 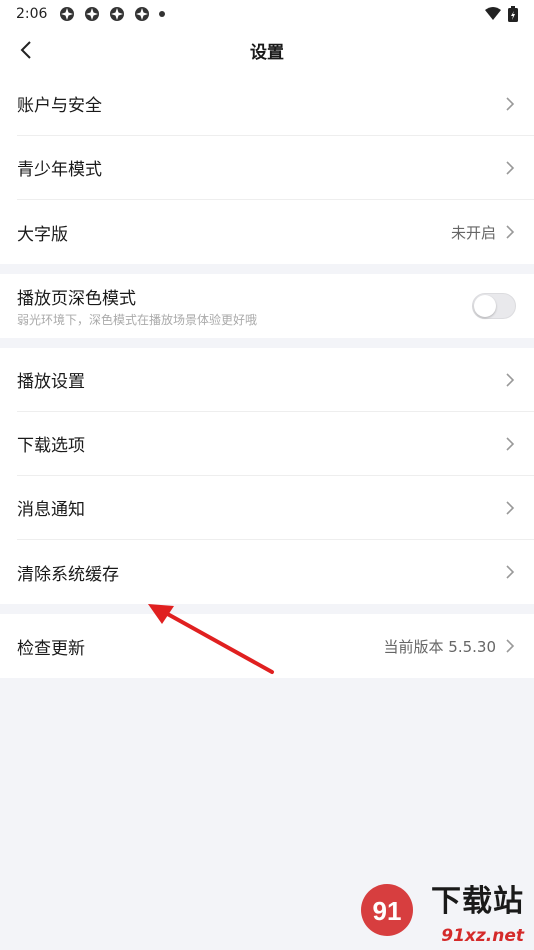 What do you see at coordinates (68, 574) in the screenshot?
I see `settings-item-label: 清除系统缓存` at bounding box center [68, 574].